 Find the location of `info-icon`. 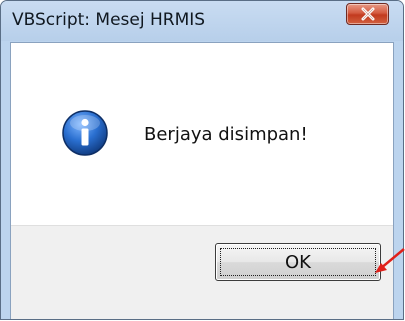

info-icon is located at coordinates (85, 133).